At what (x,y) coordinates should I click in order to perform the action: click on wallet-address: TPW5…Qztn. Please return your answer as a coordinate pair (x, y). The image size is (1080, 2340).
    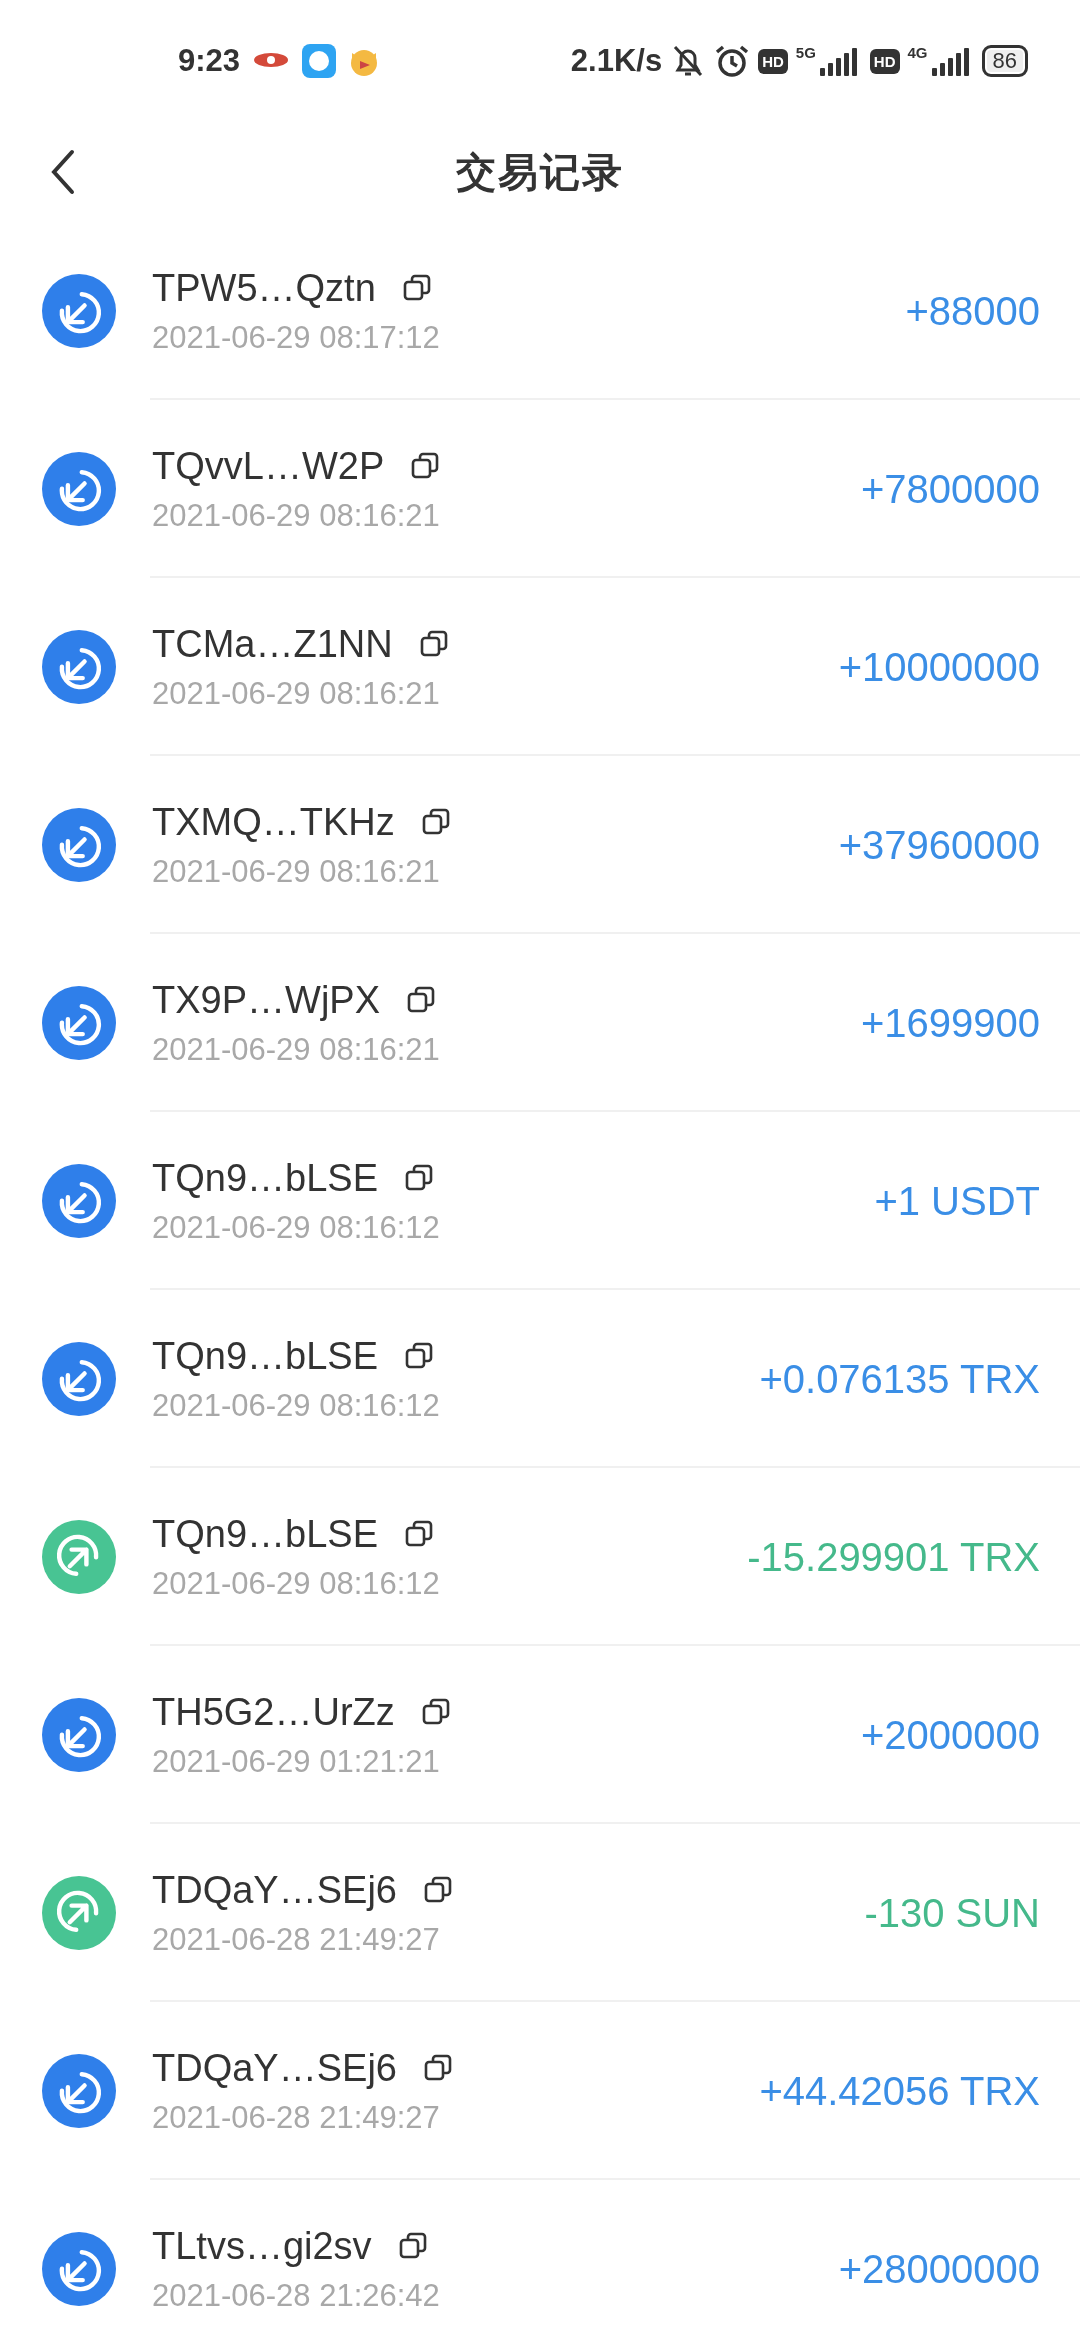
    Looking at the image, I should click on (264, 288).